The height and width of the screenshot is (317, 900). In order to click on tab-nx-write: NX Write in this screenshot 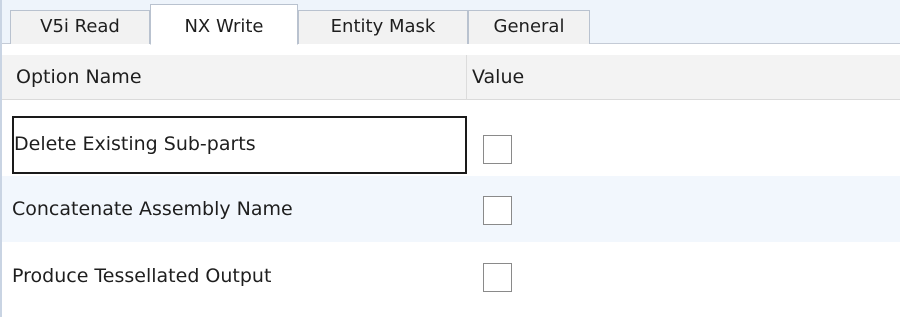, I will do `click(224, 24)`.